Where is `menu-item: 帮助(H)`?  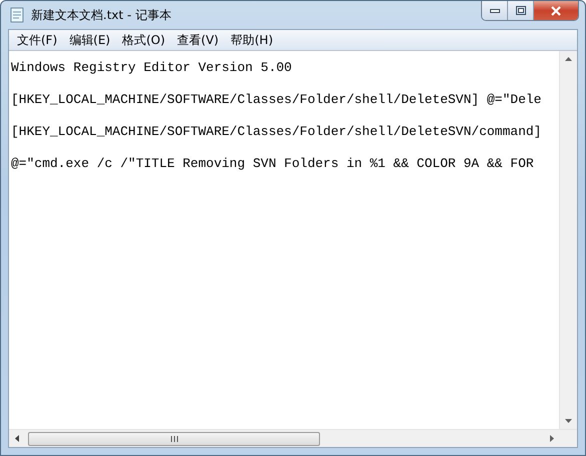 menu-item: 帮助(H) is located at coordinates (251, 40).